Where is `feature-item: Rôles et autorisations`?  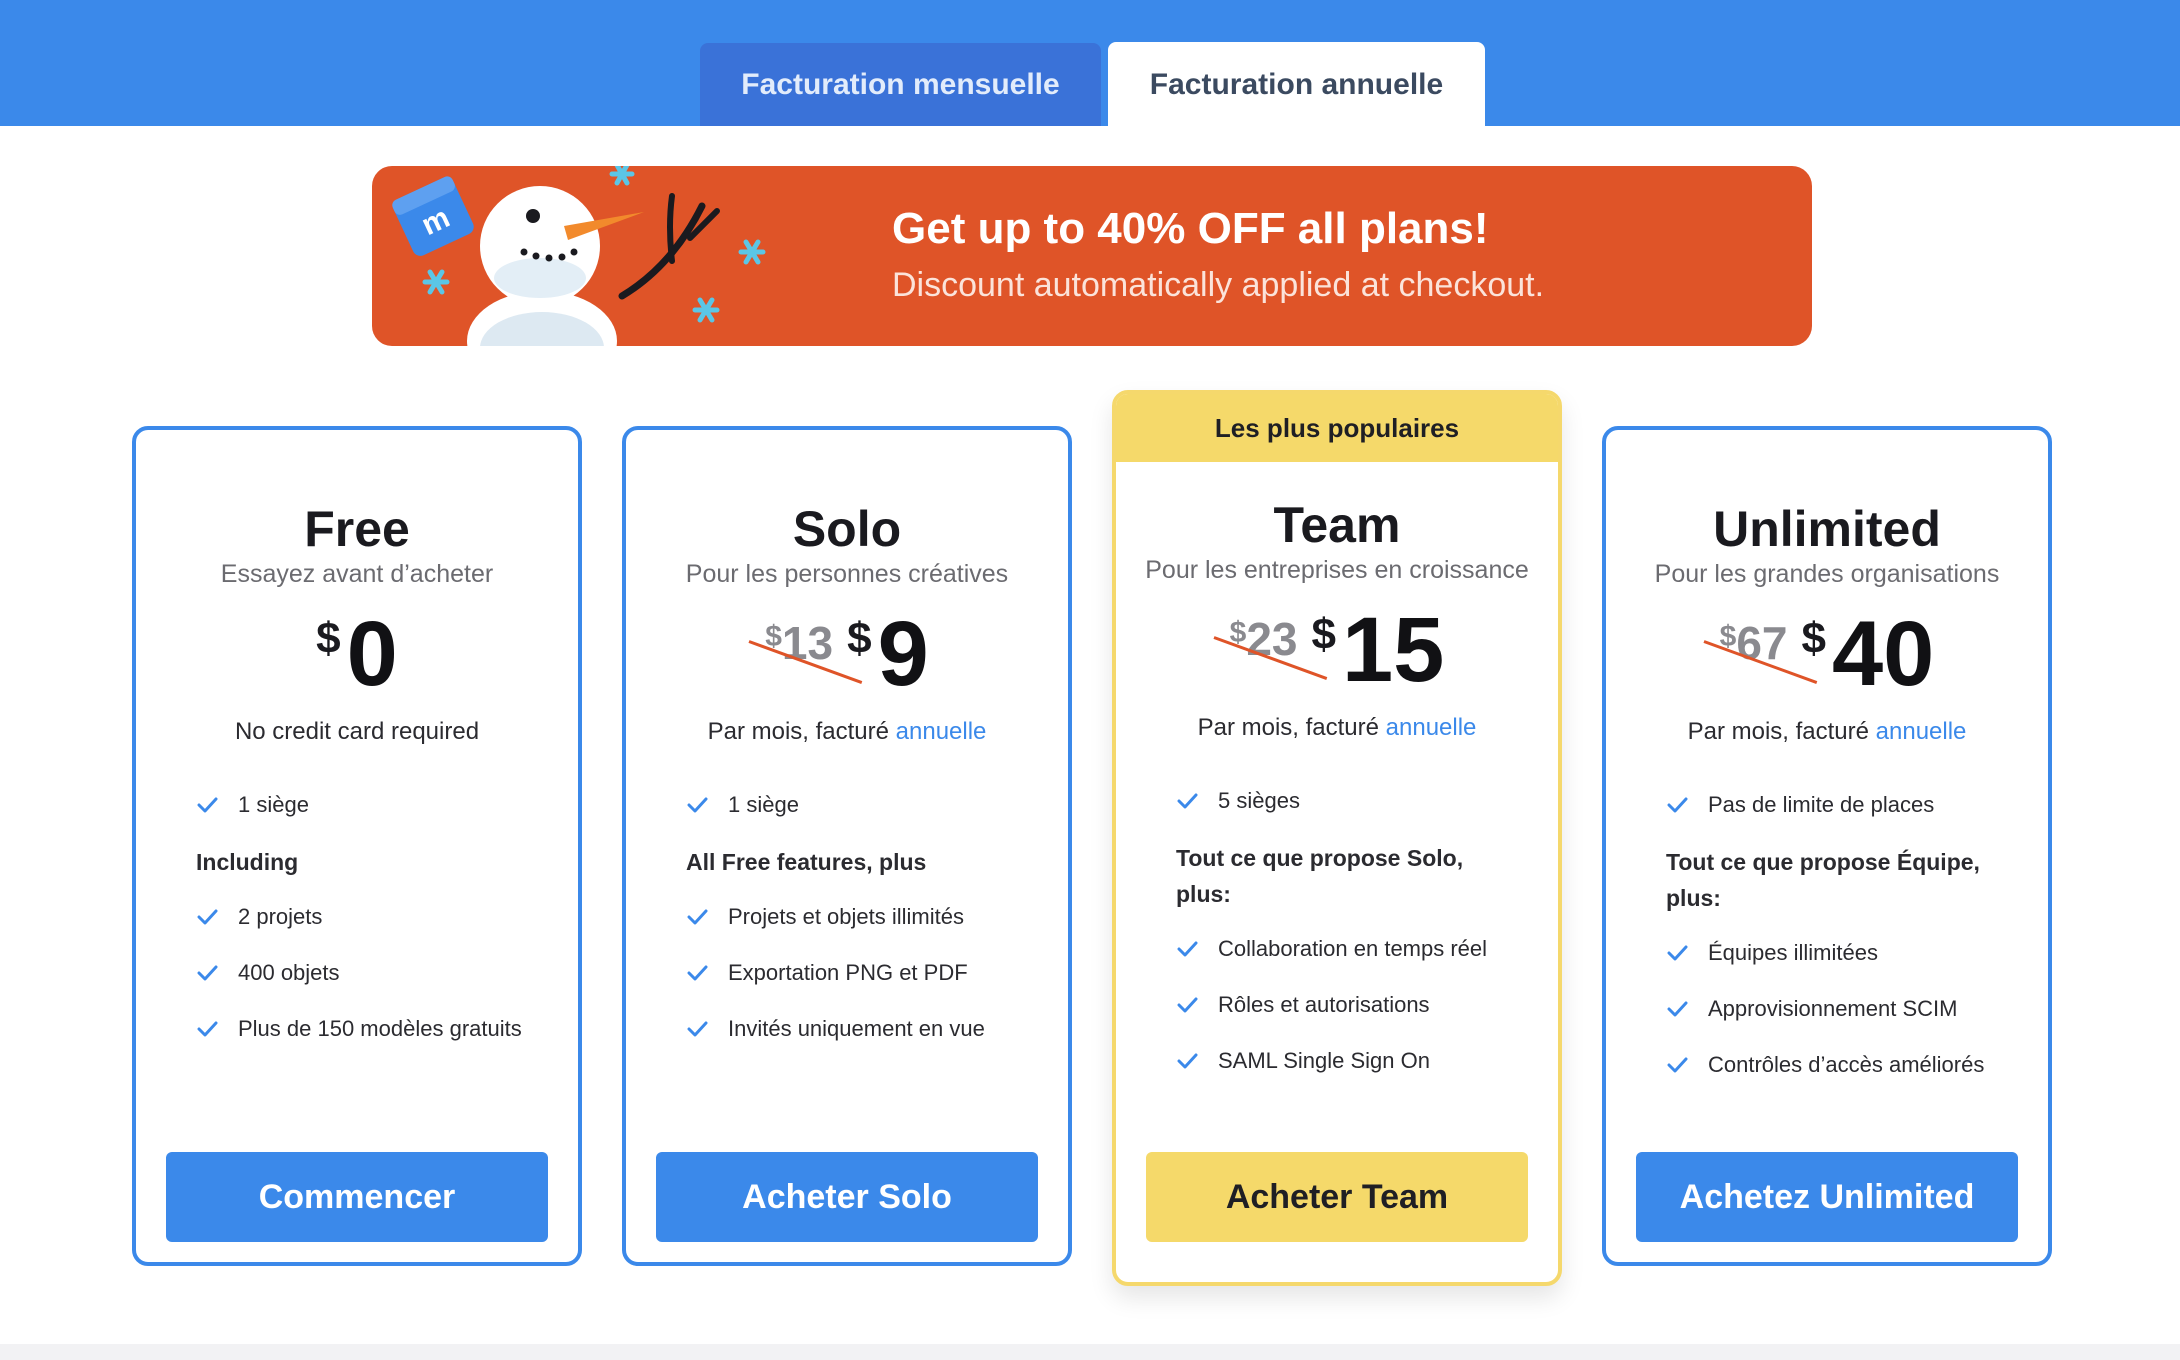 feature-item: Rôles et autorisations is located at coordinates (1303, 1005).